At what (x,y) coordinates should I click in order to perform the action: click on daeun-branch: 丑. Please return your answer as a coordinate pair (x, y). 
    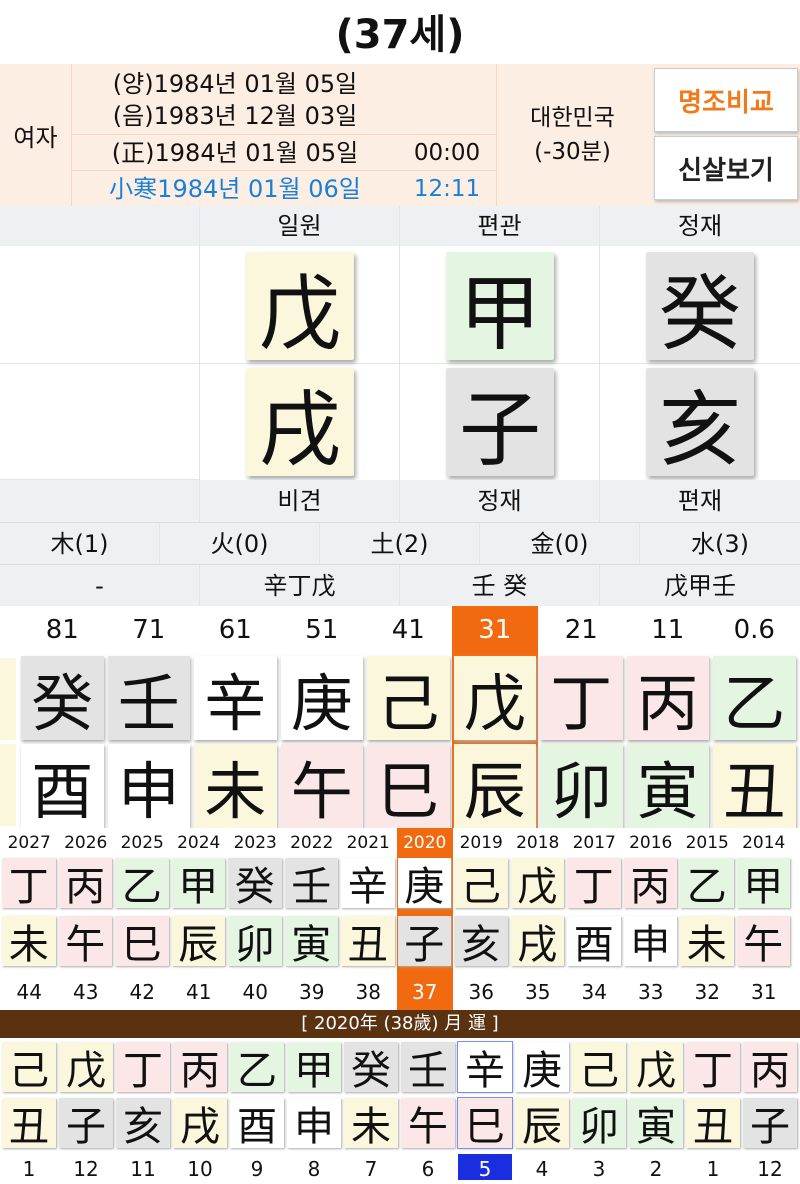
    Looking at the image, I should click on (754, 786).